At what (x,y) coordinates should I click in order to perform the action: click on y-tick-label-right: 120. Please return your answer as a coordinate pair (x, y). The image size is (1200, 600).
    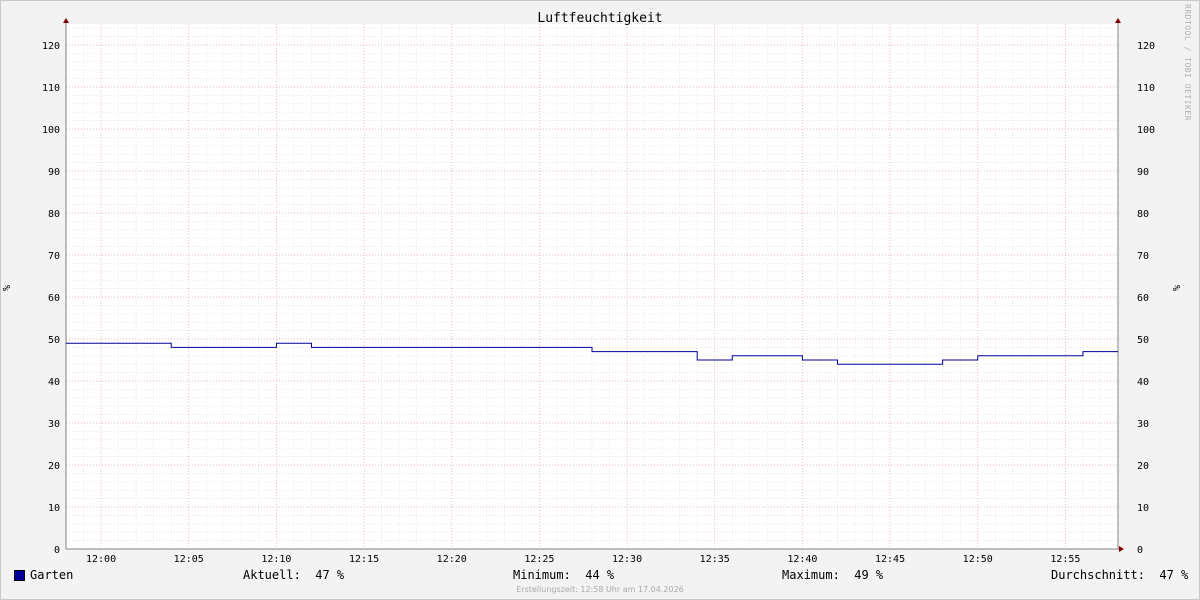
    Looking at the image, I should click on (1146, 46).